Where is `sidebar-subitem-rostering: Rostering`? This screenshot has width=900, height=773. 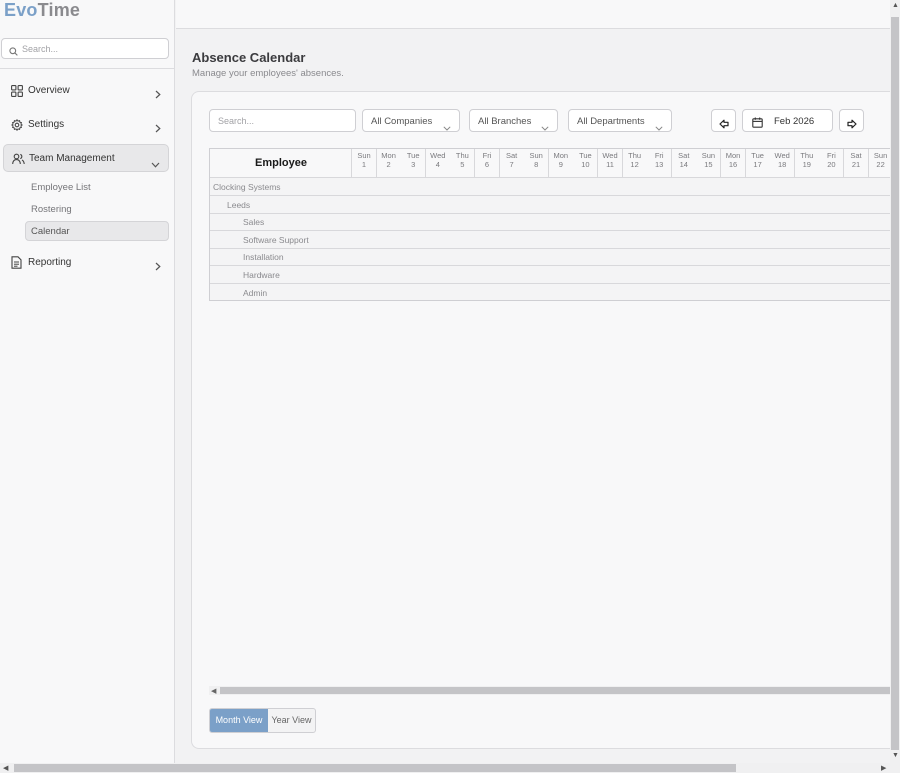
sidebar-subitem-rostering: Rostering is located at coordinates (97, 209).